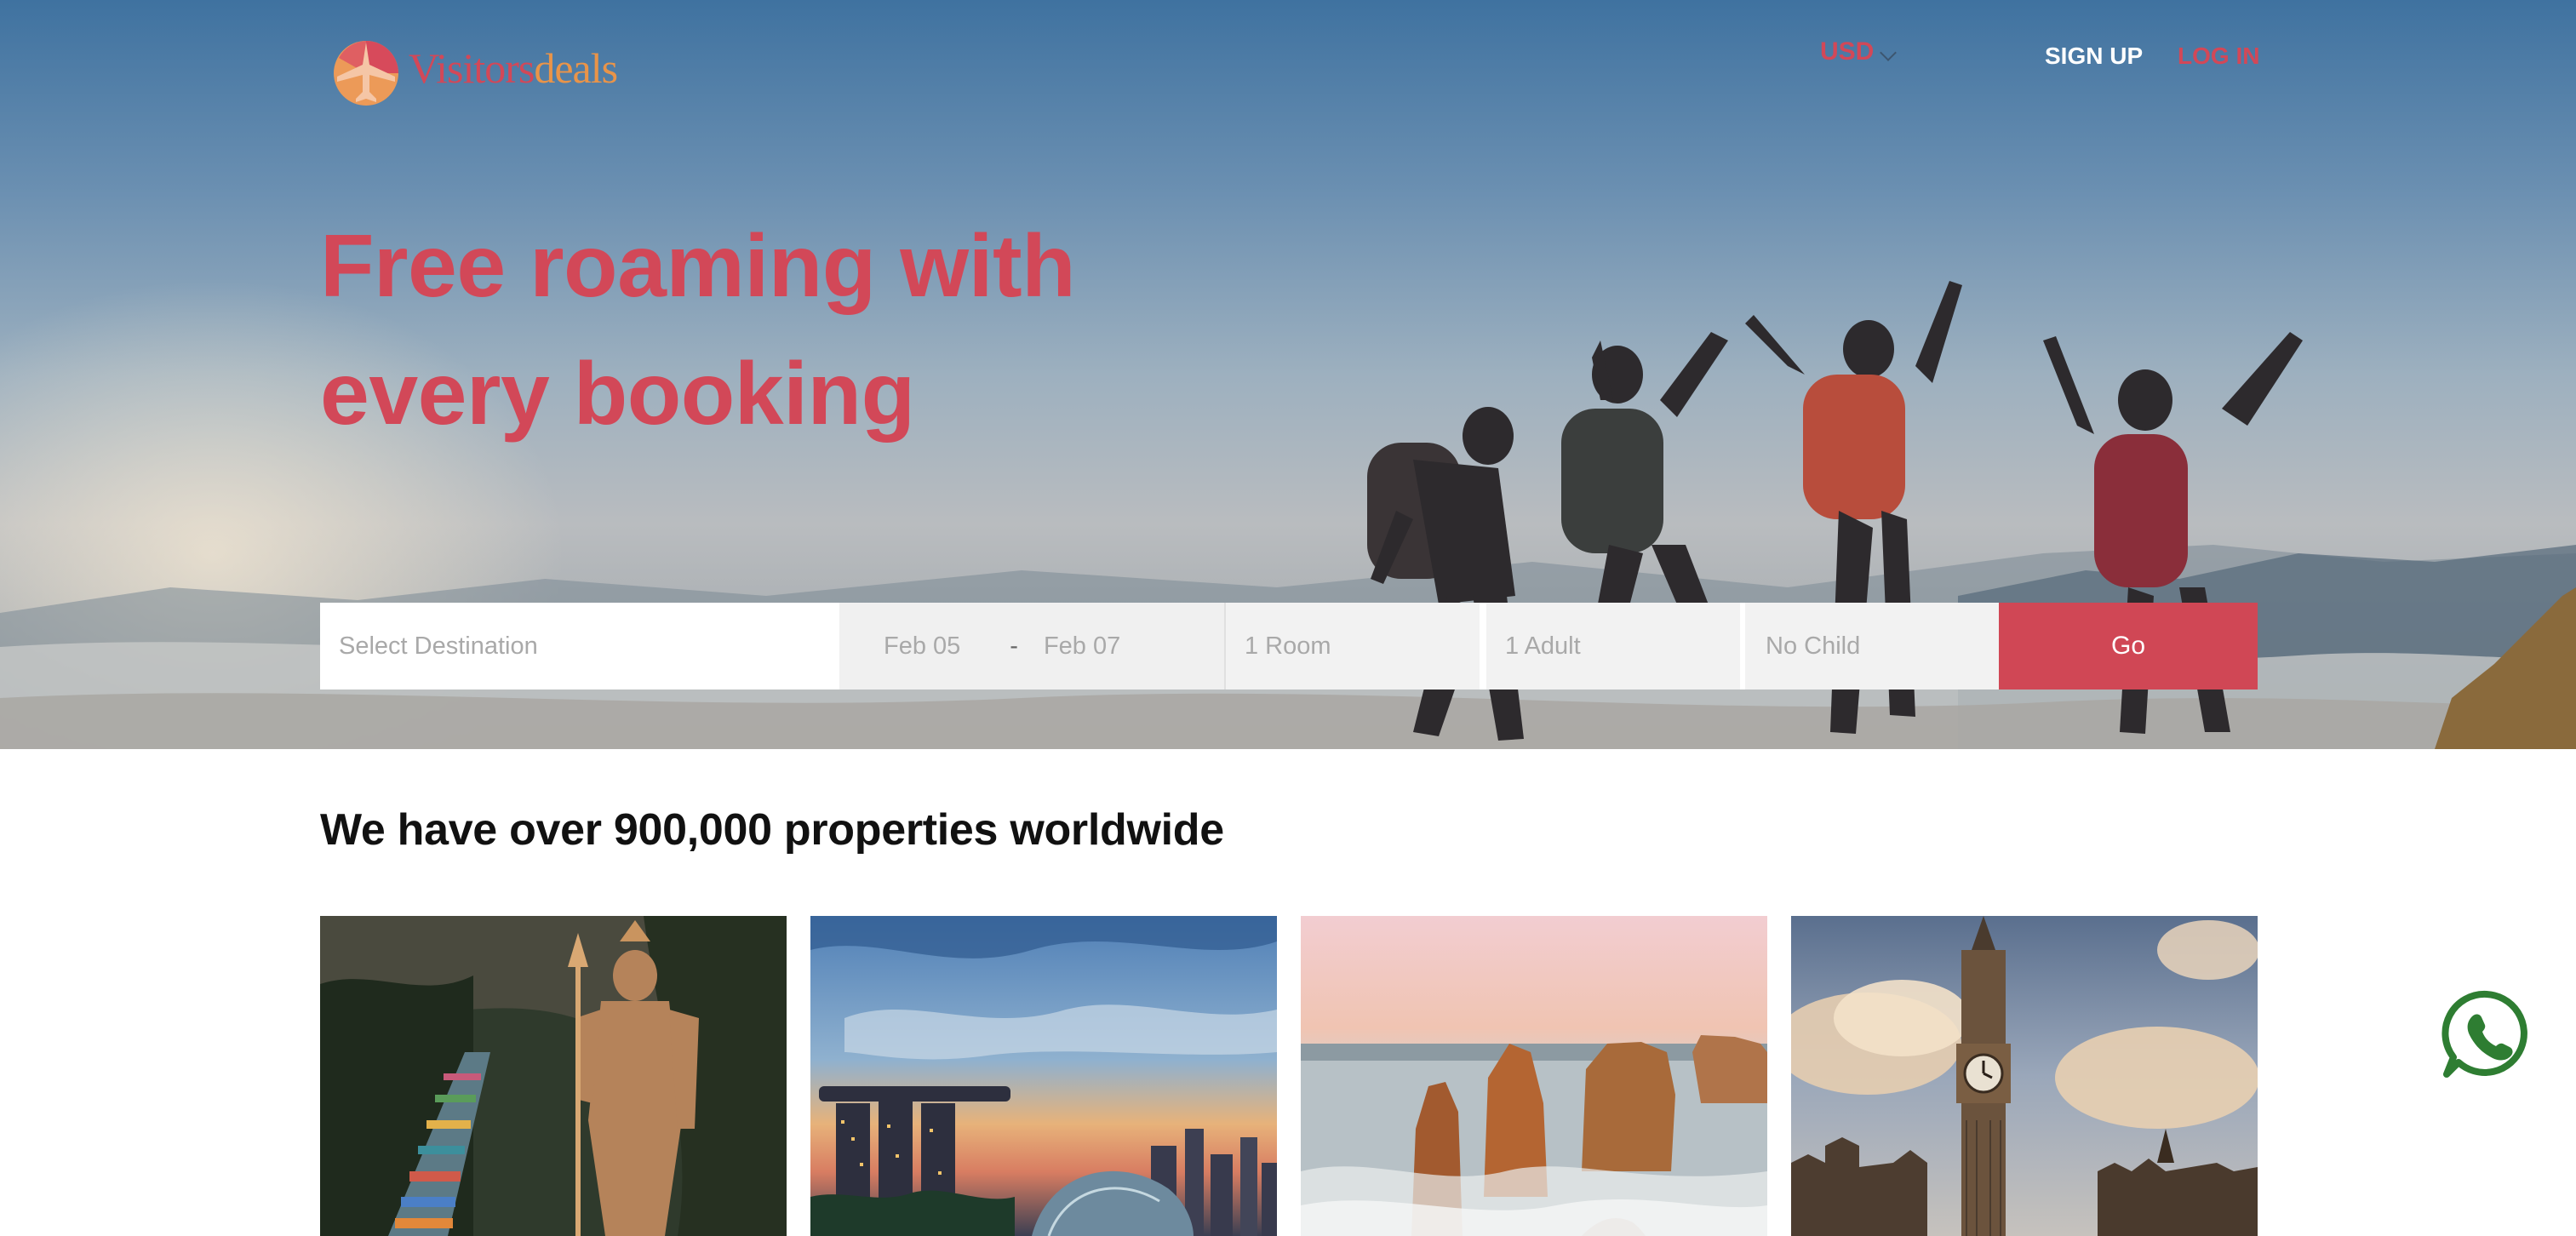  Describe the element at coordinates (617, 394) in the screenshot. I see `headline-line-2: every booking` at that location.